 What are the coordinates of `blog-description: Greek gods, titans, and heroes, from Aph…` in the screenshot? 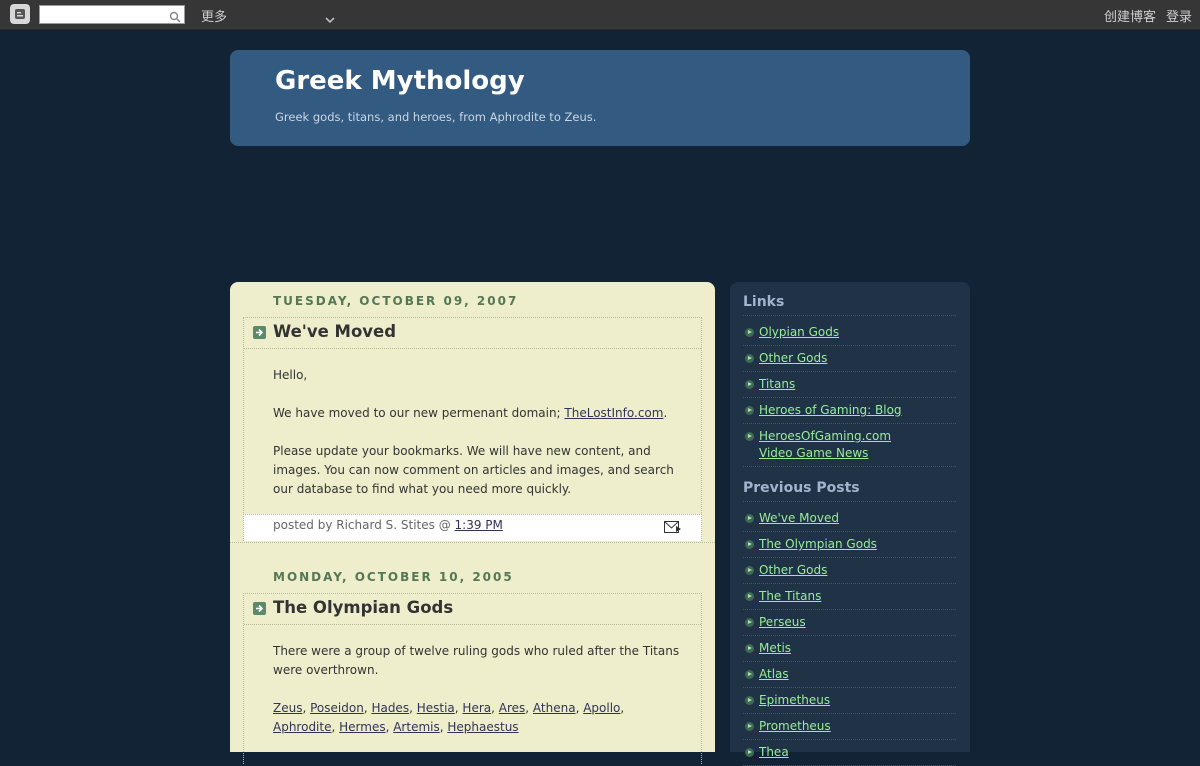 It's located at (436, 117).